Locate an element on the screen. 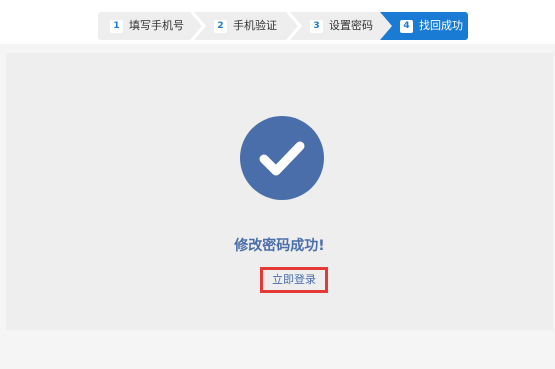  step-1: 1 填写手机号 is located at coordinates (150, 26).